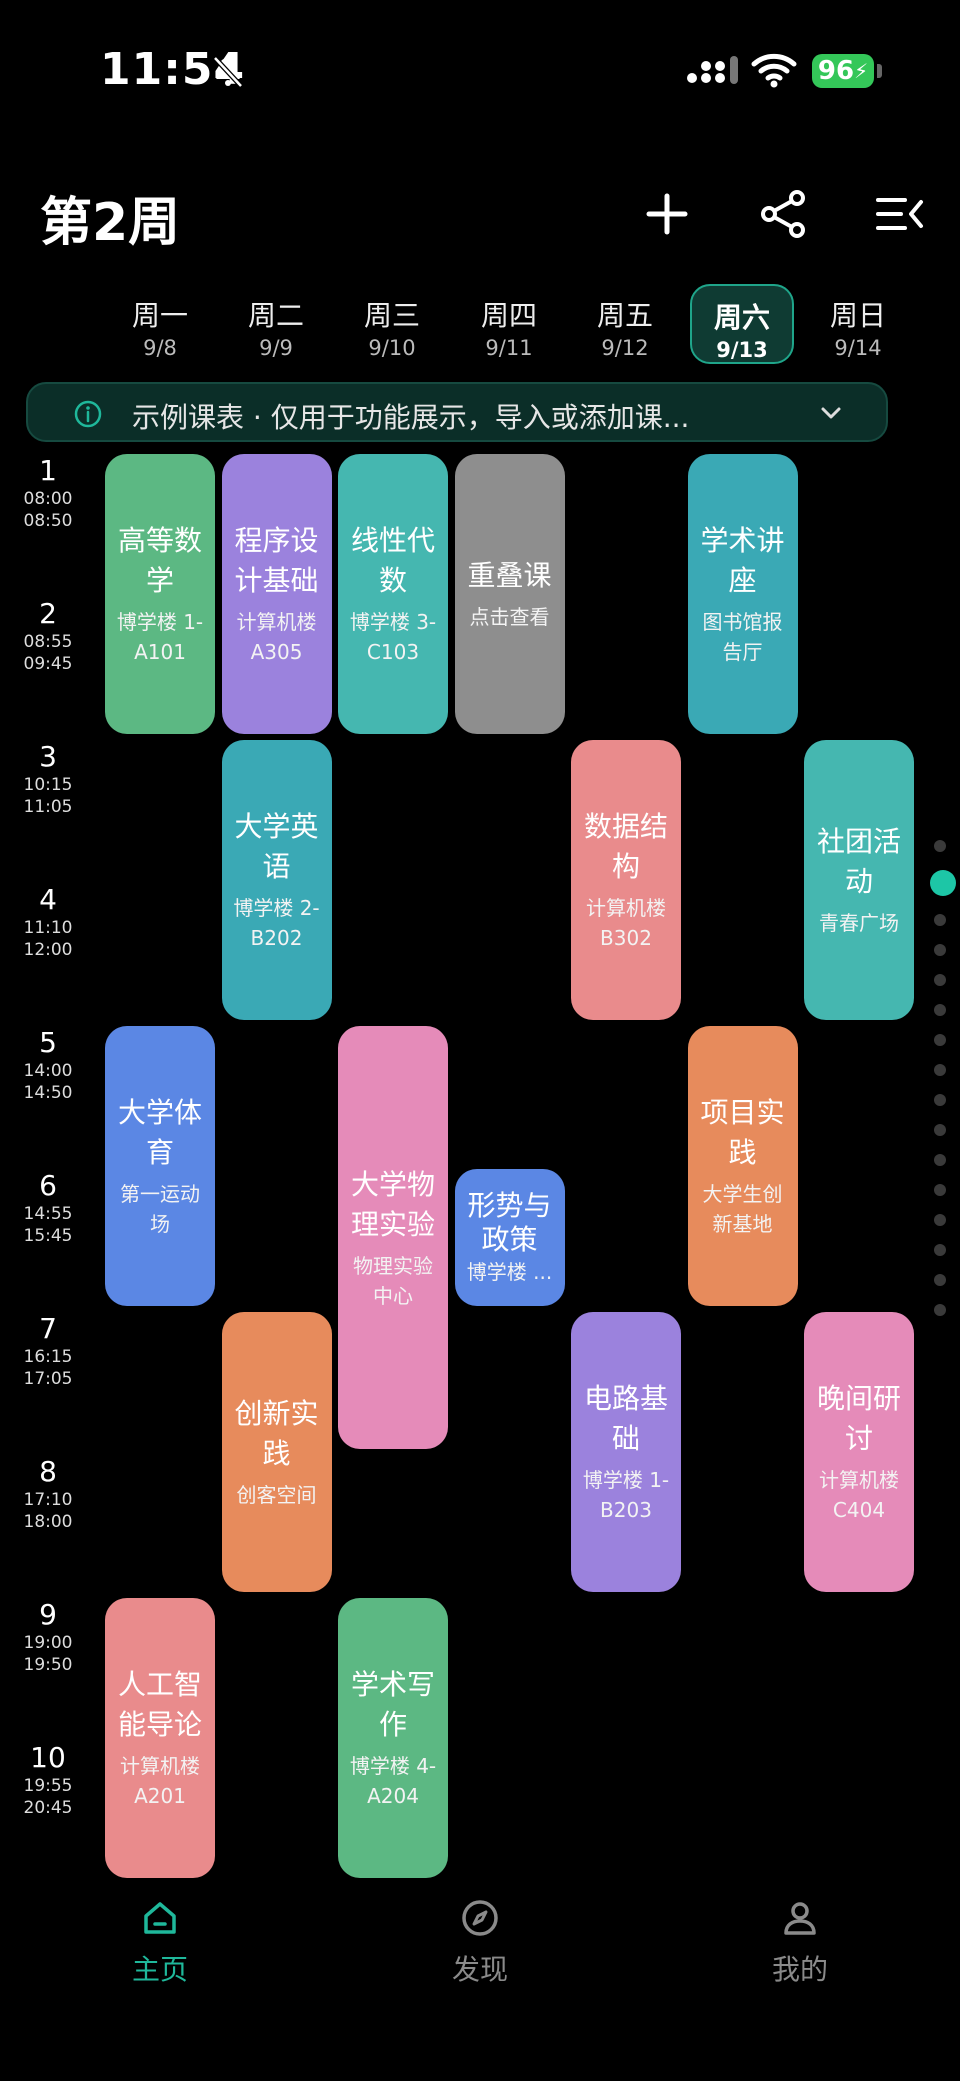  I want to click on course-location: 博学楼 3-C103, so click(393, 637).